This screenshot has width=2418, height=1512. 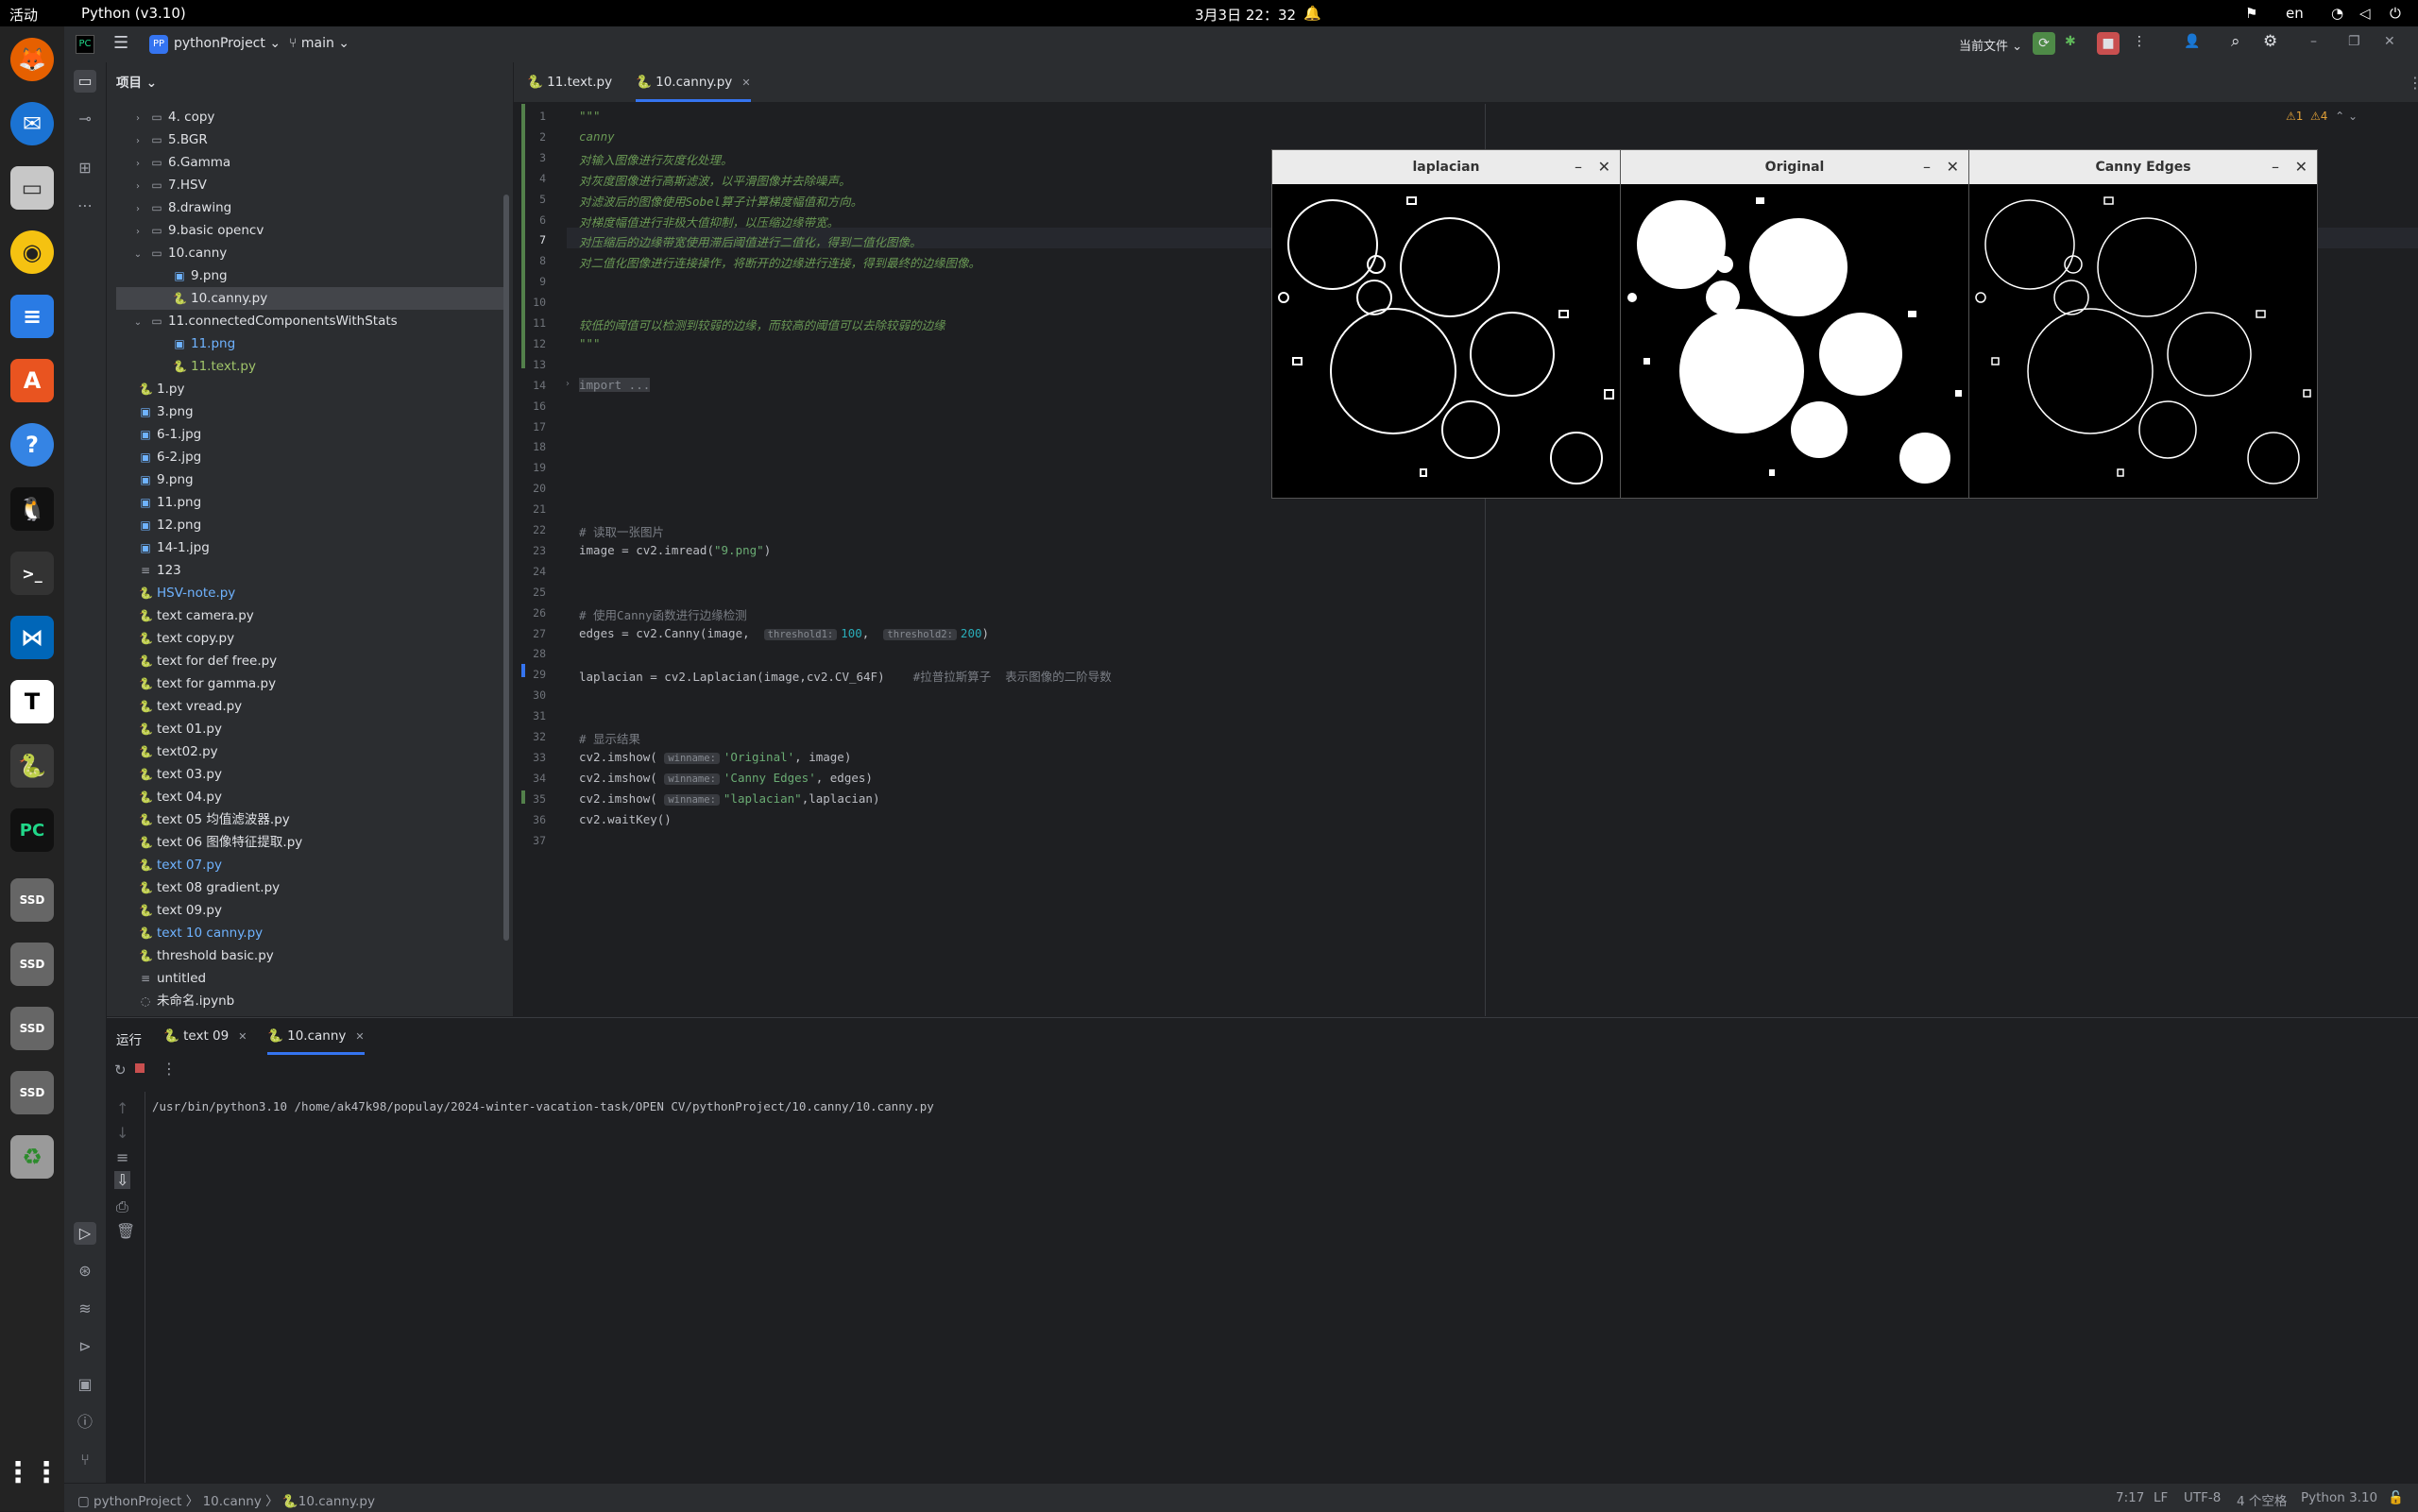 What do you see at coordinates (85, 119) in the screenshot?
I see `commit-tool-icon: ⊸` at bounding box center [85, 119].